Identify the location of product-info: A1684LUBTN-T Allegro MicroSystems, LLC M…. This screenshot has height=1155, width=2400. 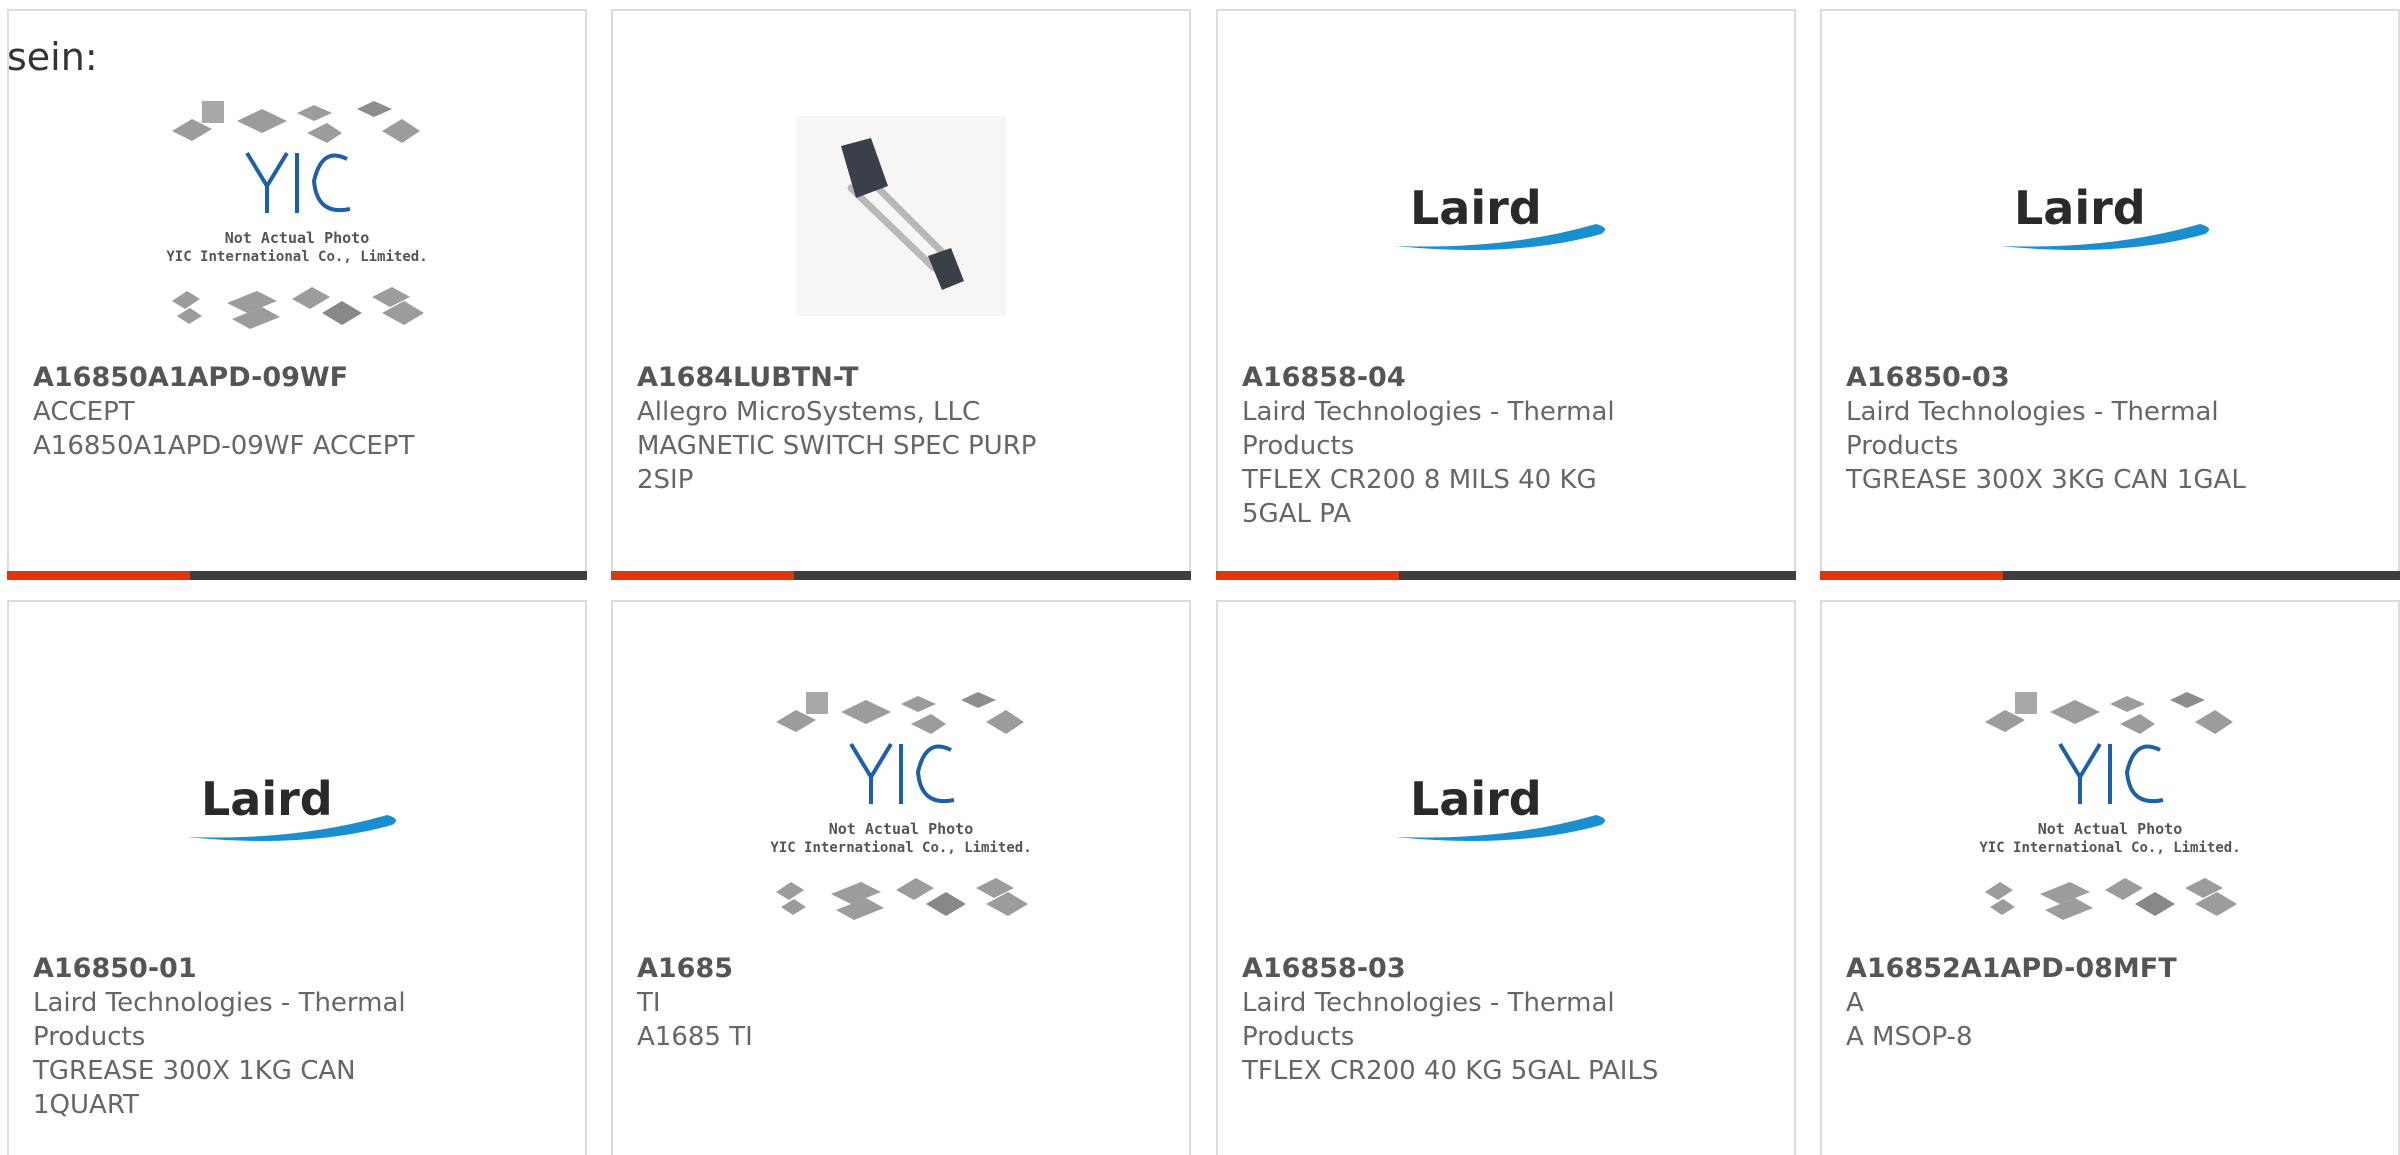
(847, 429).